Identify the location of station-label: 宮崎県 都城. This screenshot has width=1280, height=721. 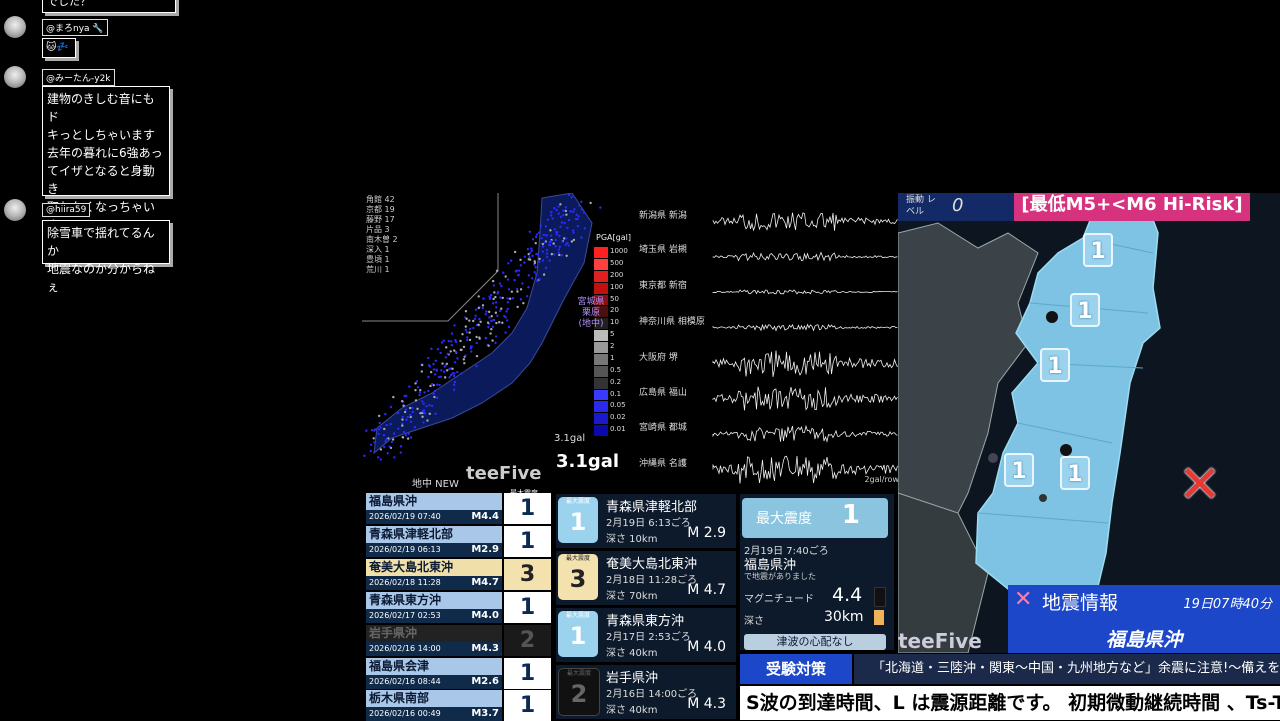
(663, 428).